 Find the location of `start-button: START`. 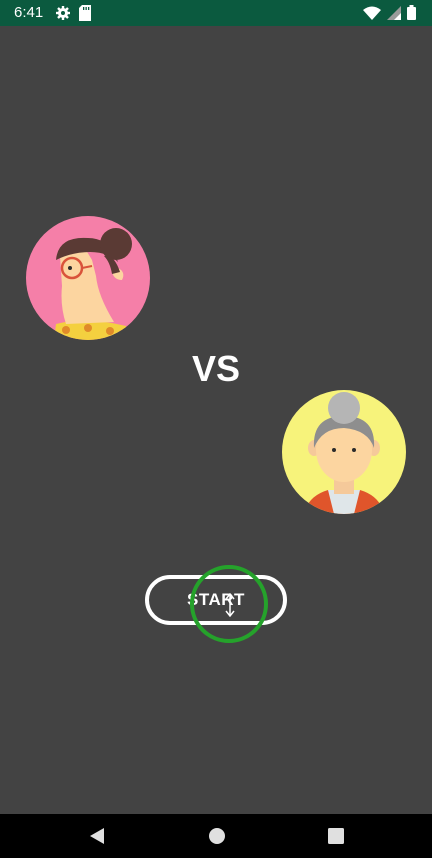

start-button: START is located at coordinates (216, 600).